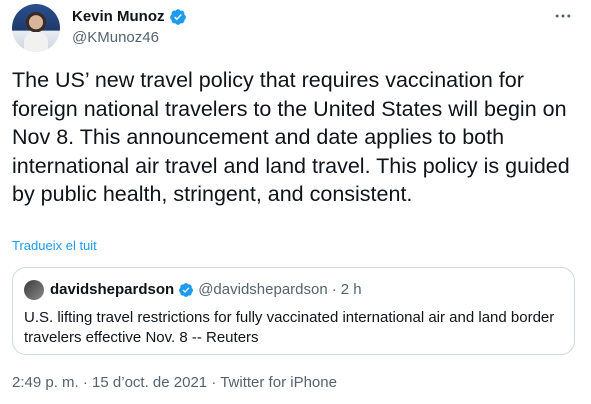 The height and width of the screenshot is (404, 591). I want to click on quoted-header: davidshepardson @davidshepardson · 2 h, so click(206, 289).